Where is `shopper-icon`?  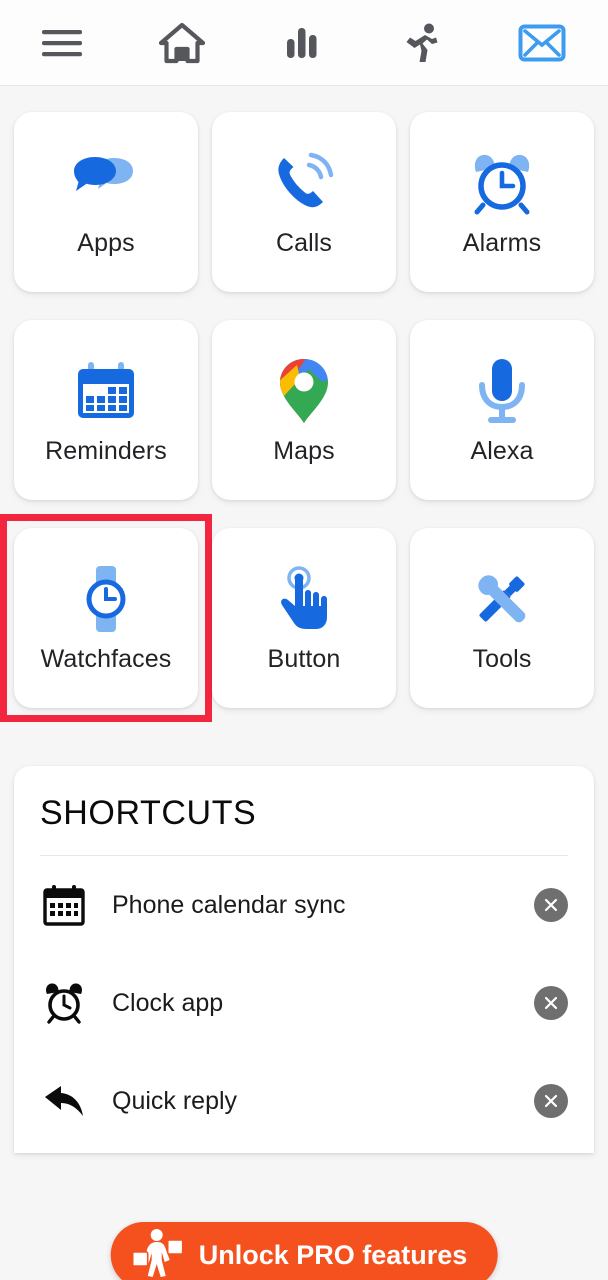 shopper-icon is located at coordinates (158, 1253).